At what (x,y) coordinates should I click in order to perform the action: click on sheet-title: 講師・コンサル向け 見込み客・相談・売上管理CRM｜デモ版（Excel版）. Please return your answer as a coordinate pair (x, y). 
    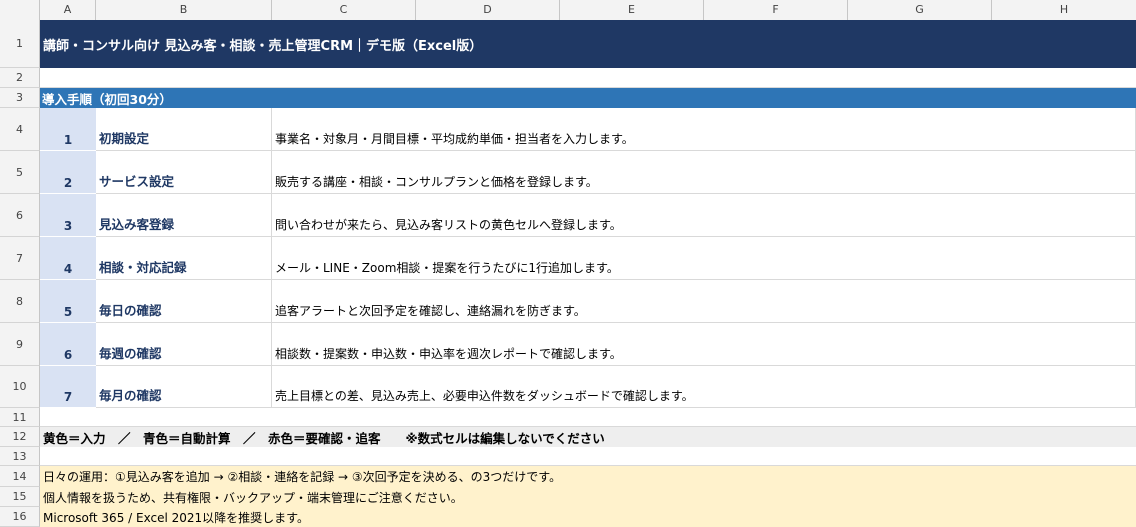
    Looking at the image, I should click on (588, 44).